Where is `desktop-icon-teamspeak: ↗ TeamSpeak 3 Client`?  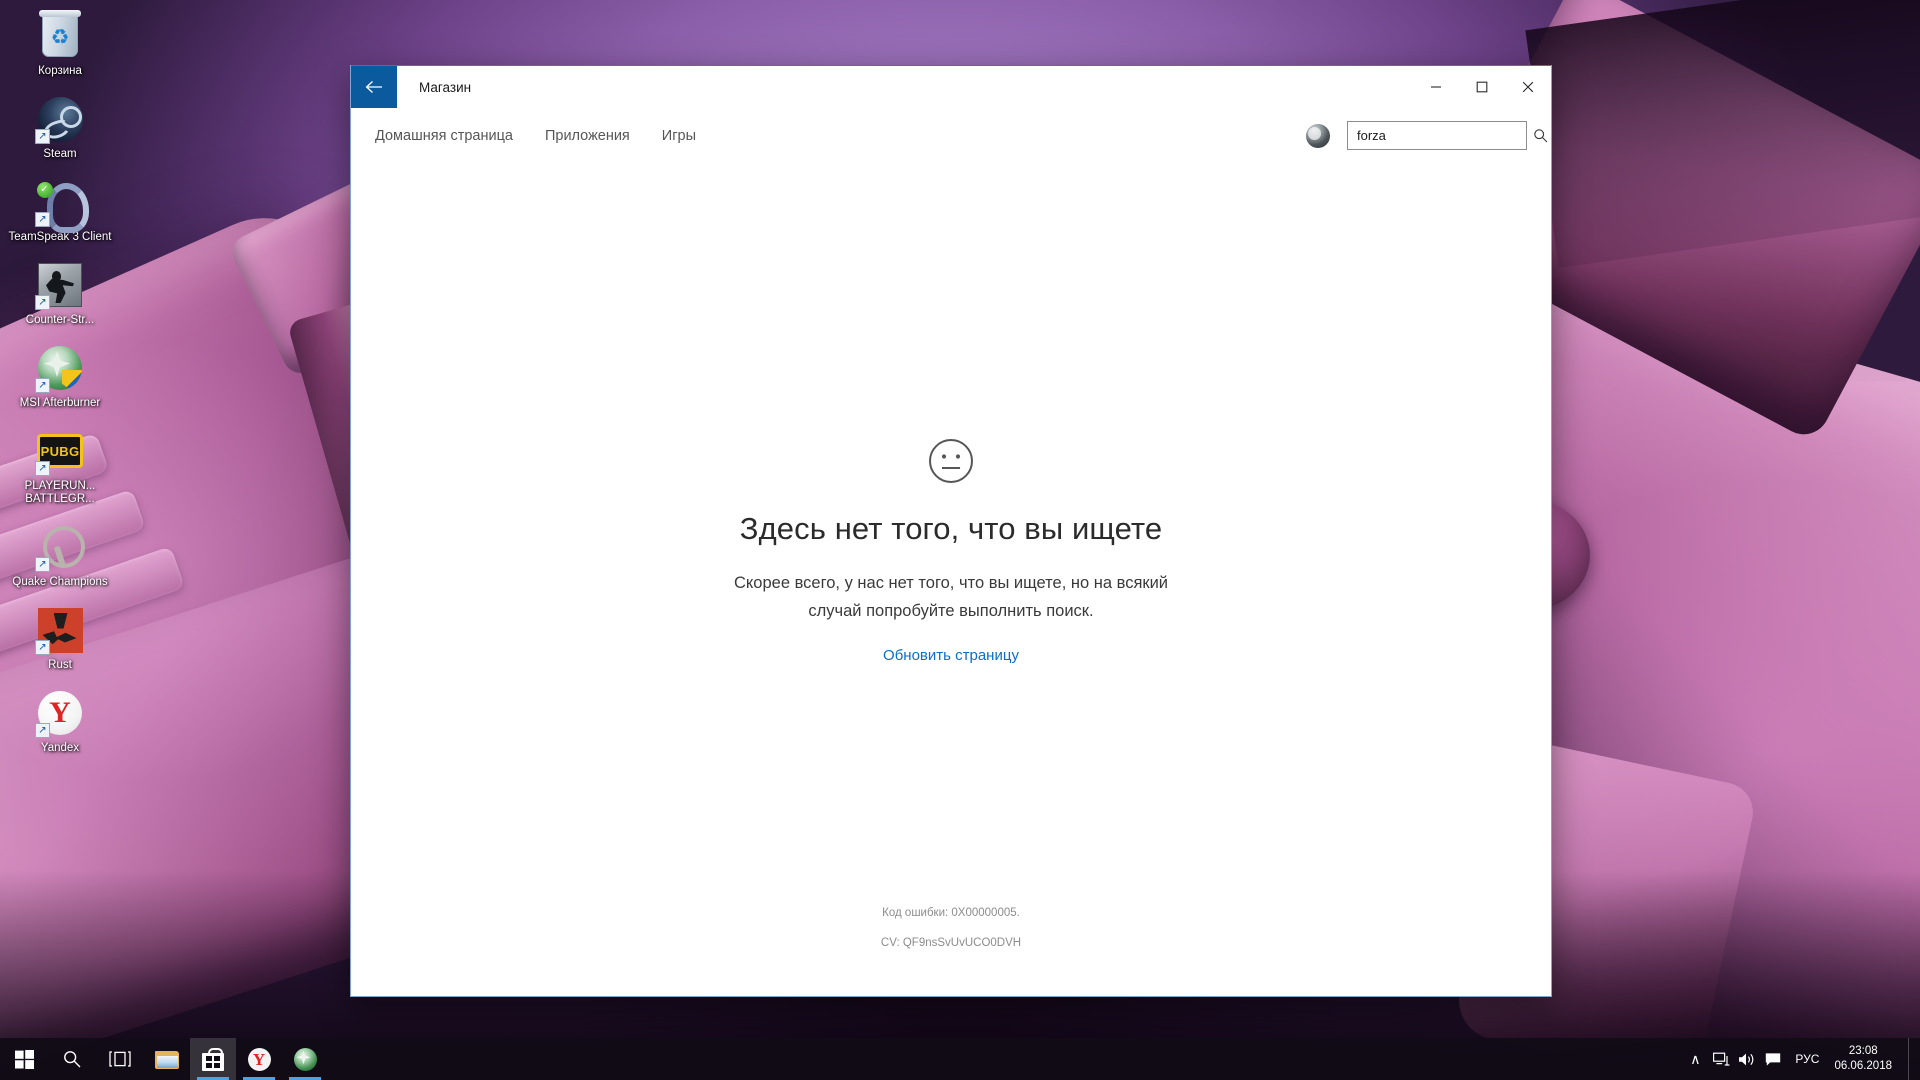 desktop-icon-teamspeak: ↗ TeamSpeak 3 Client is located at coordinates (60, 209).